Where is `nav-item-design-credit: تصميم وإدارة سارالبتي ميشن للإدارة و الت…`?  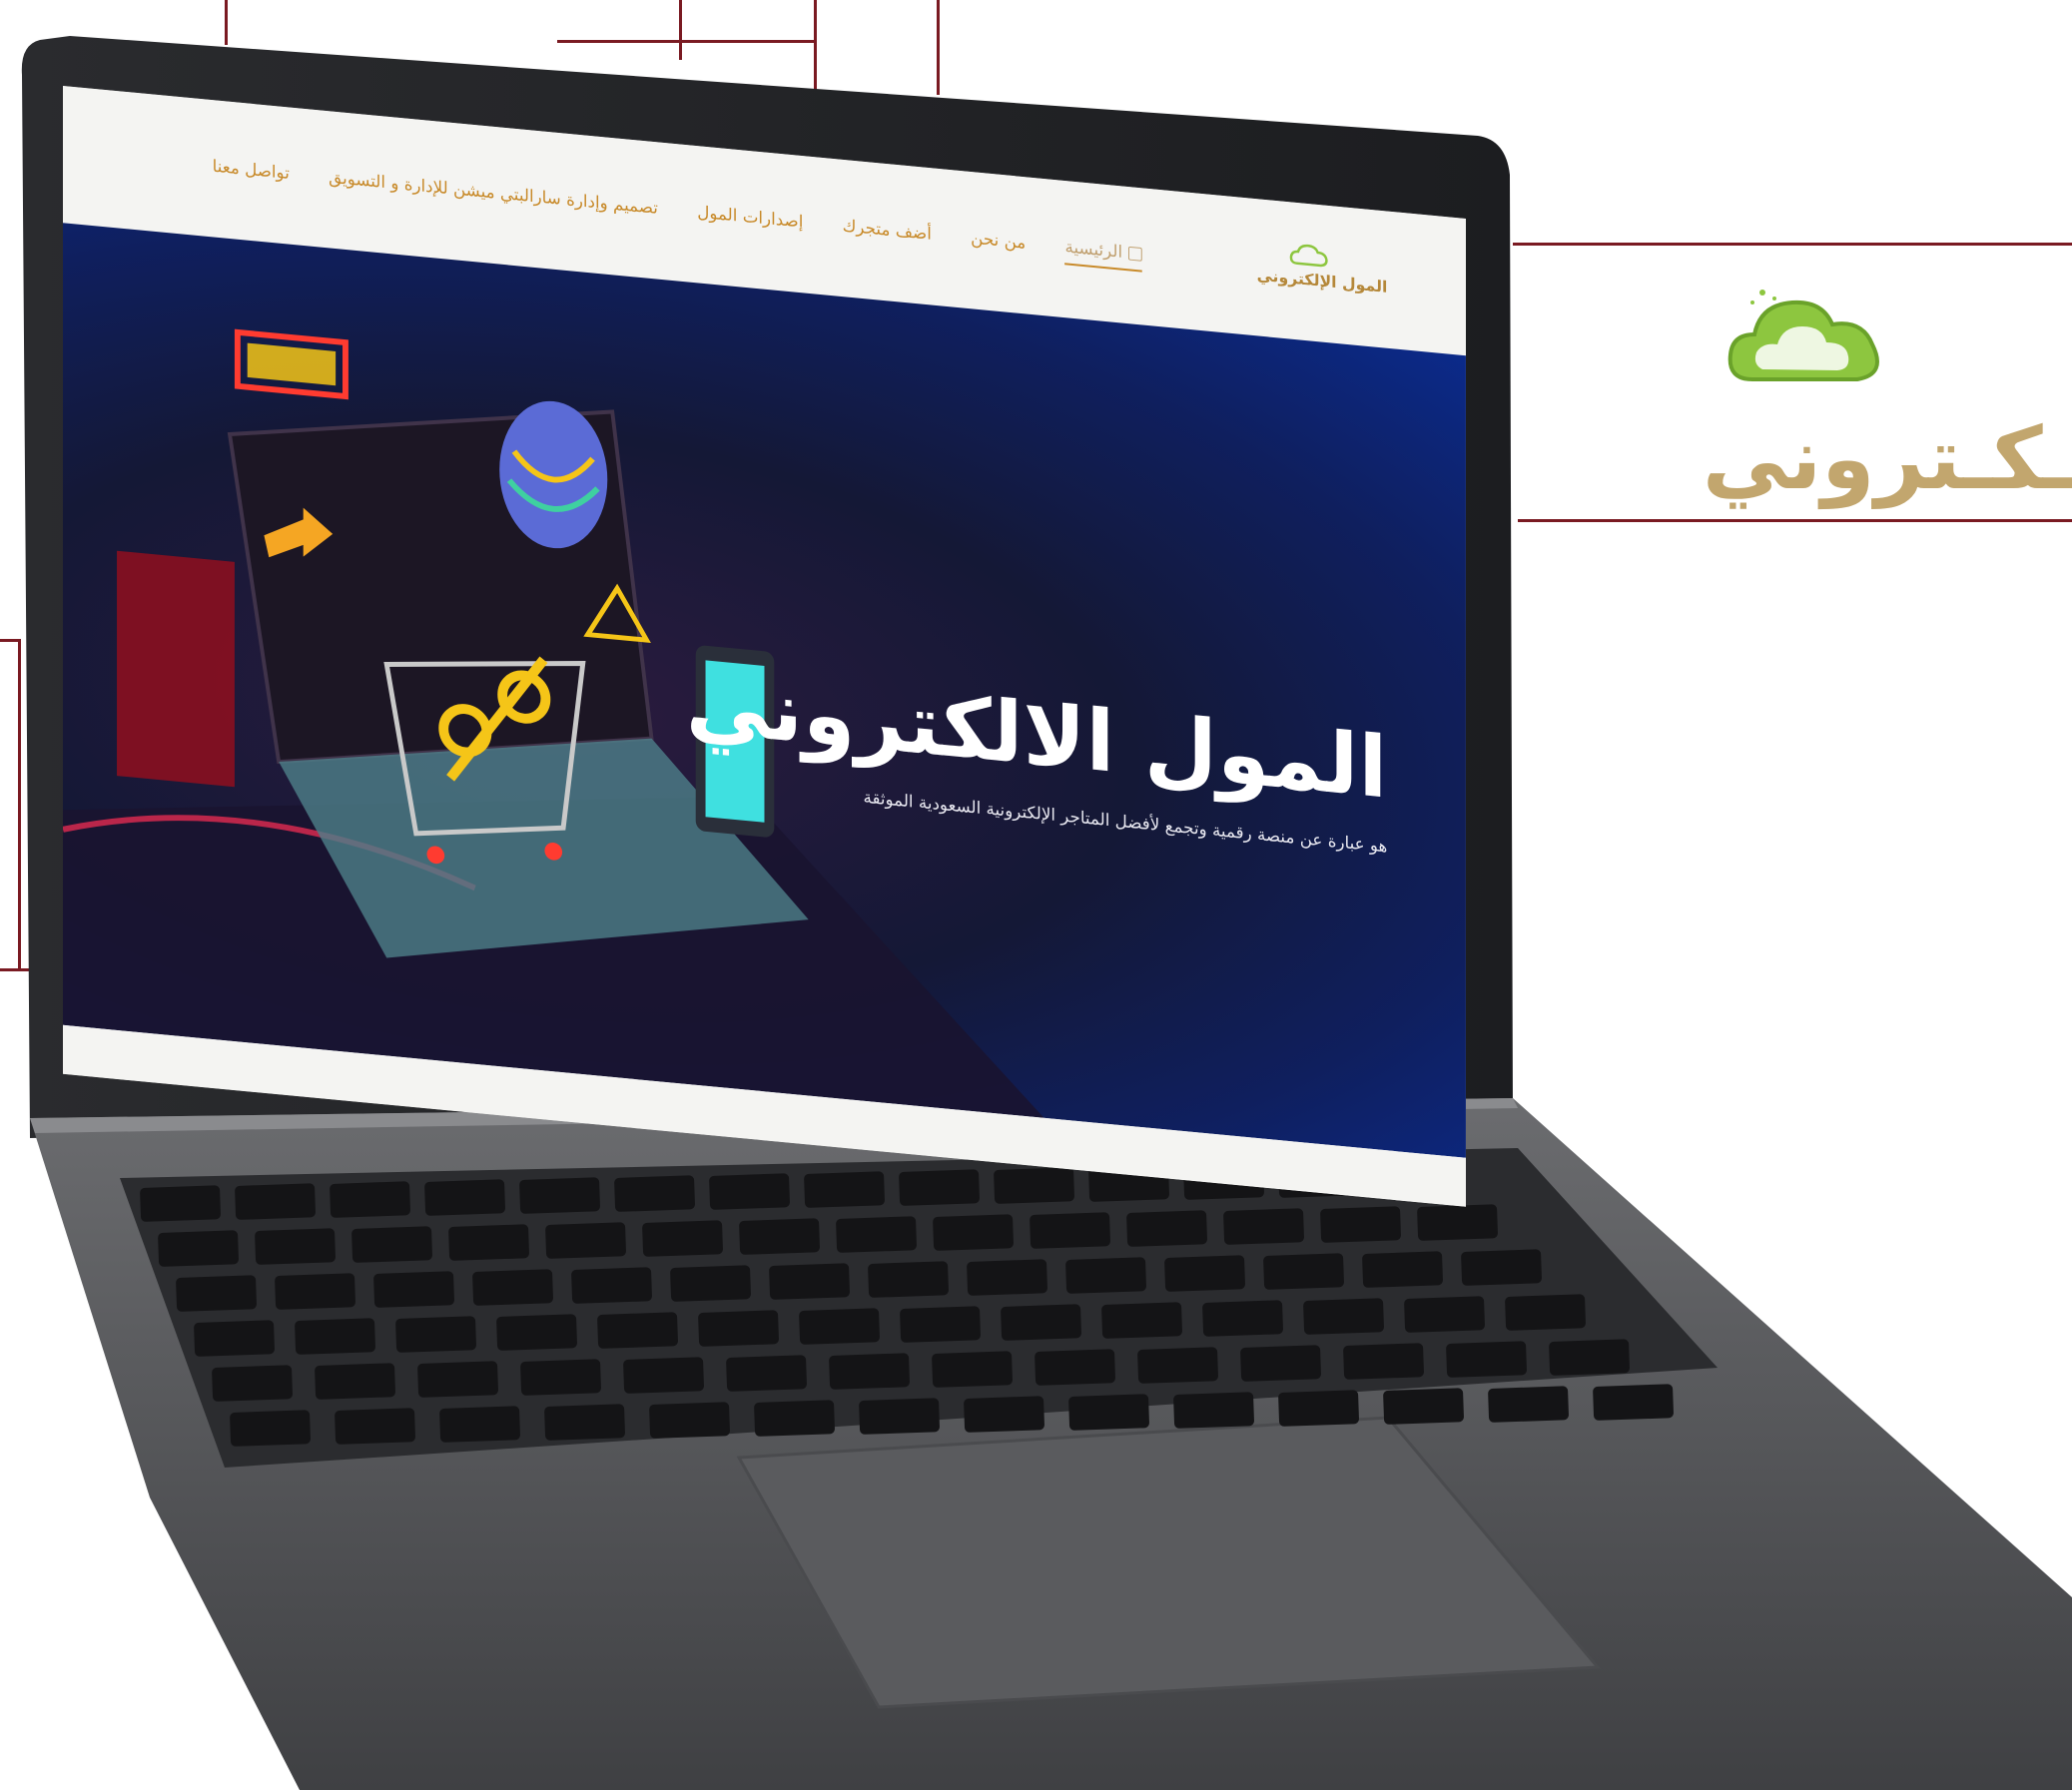 nav-item-design-credit: تصميم وإدارة سارالبتي ميشن للإدارة و الت… is located at coordinates (493, 197).